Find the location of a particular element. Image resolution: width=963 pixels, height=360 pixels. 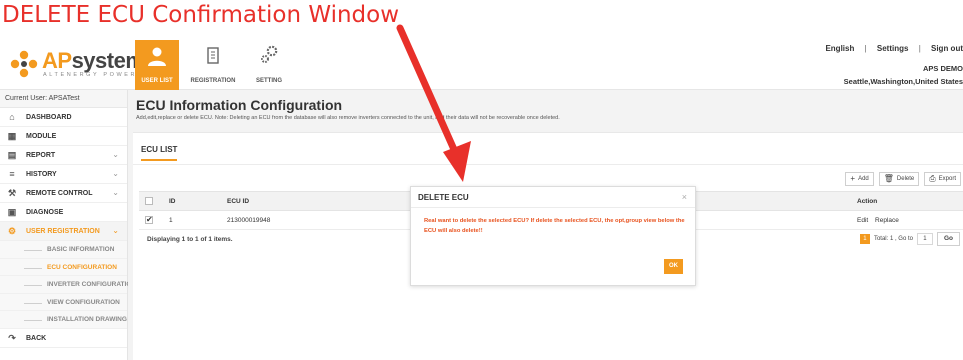

home-icon: ⌂ is located at coordinates (12, 117).